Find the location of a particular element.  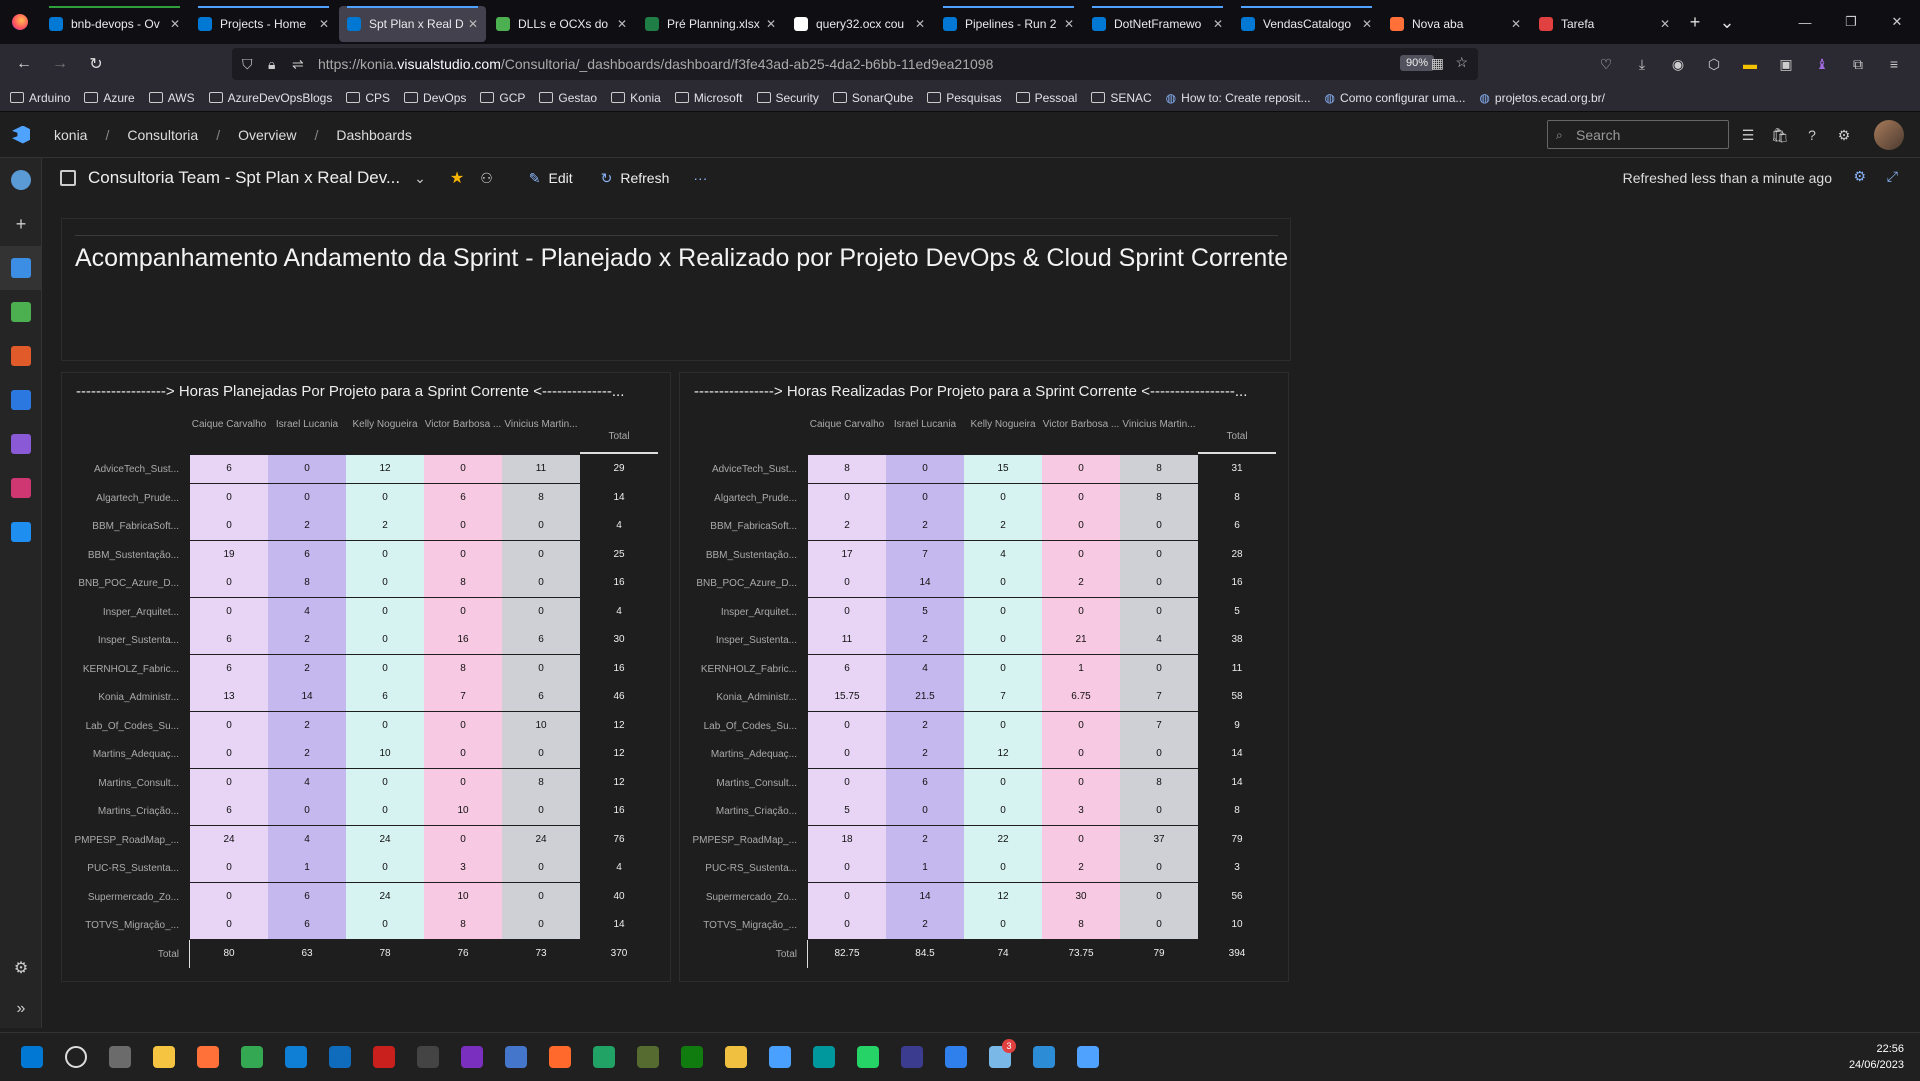

bookmark-folder: AWS is located at coordinates (171, 98).